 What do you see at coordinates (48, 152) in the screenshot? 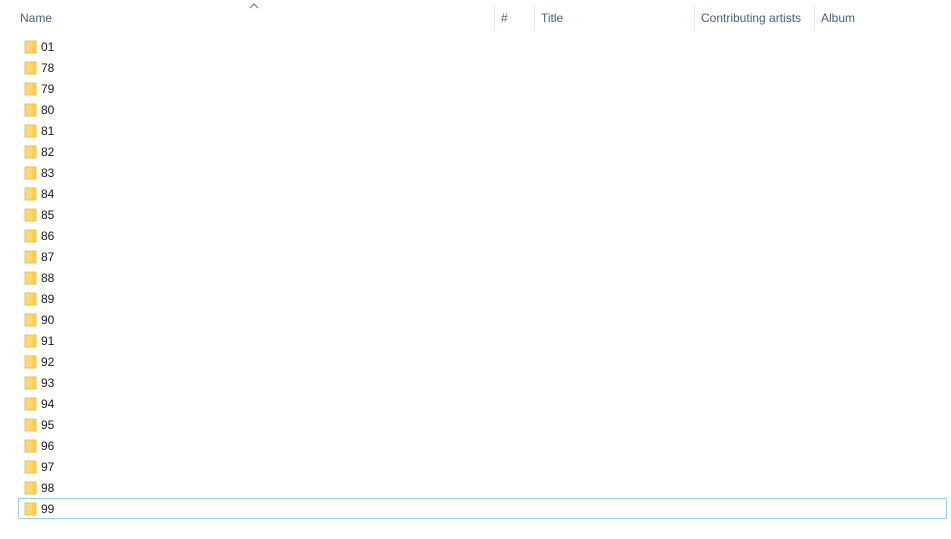
I see `folder-name: 82` at bounding box center [48, 152].